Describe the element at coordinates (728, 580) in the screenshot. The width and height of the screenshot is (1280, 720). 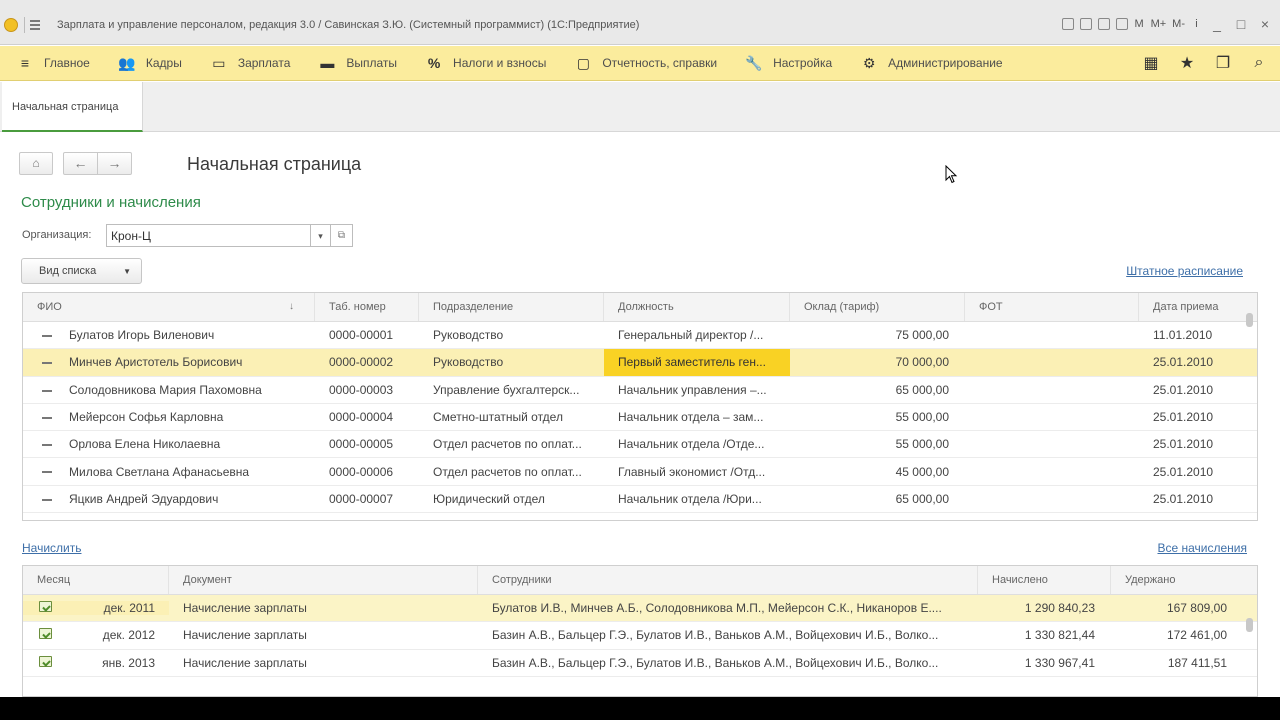
I see `col-header-employees: Сотрудники` at that location.